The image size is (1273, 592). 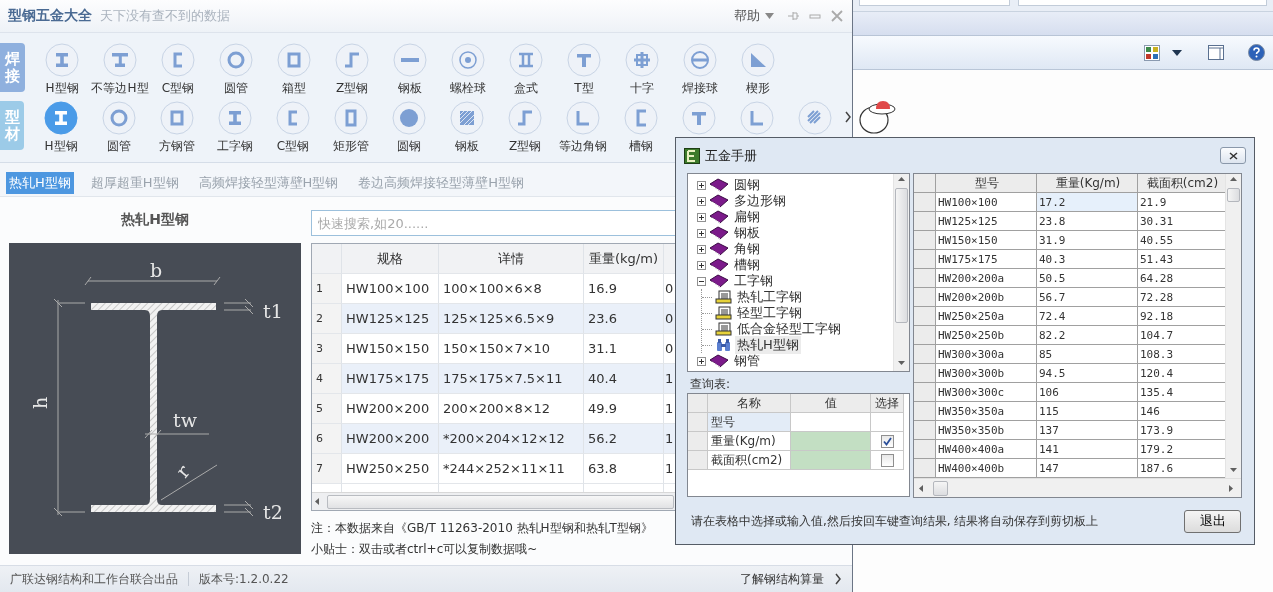 What do you see at coordinates (351, 128) in the screenshot?
I see `section-button: 矩形管` at bounding box center [351, 128].